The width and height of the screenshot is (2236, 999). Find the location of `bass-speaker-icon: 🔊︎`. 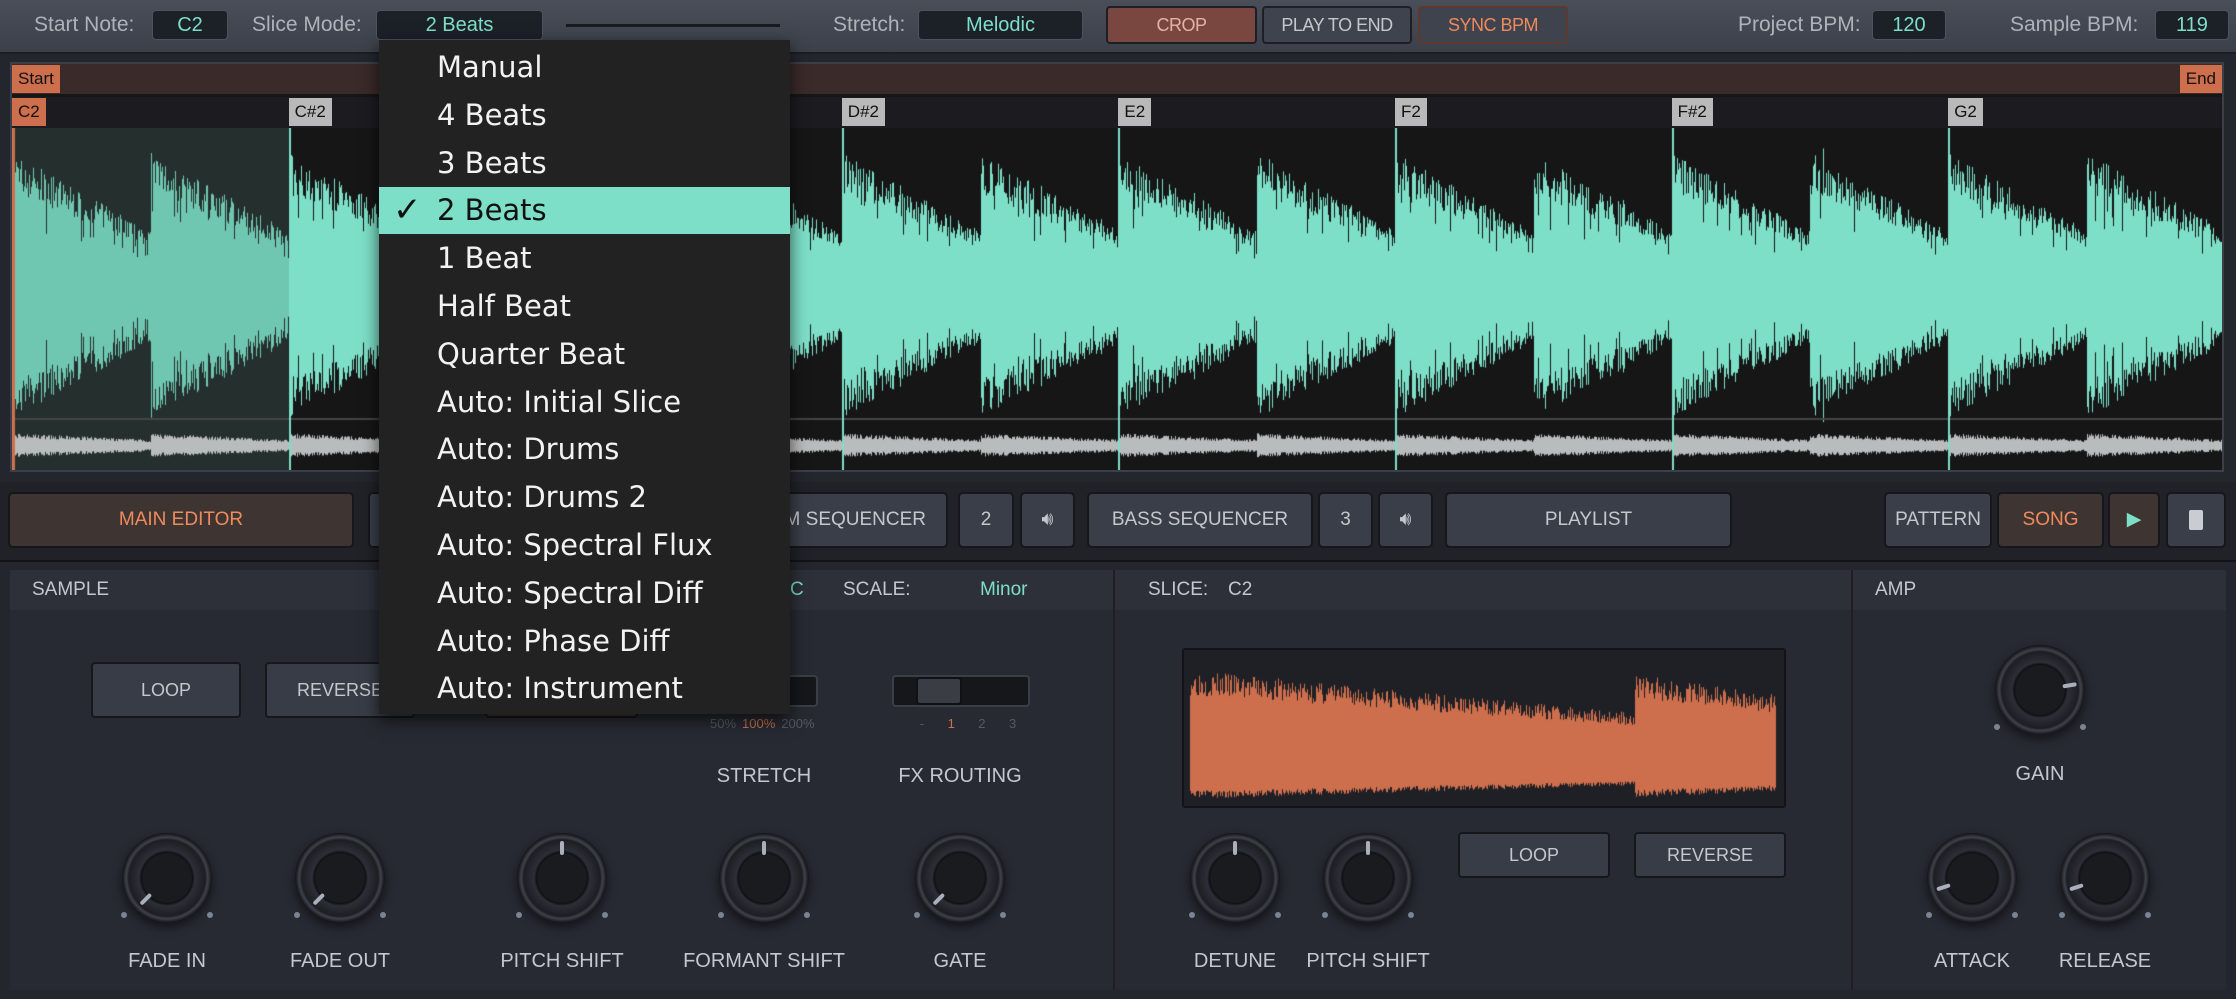

bass-speaker-icon: 🔊︎ is located at coordinates (1405, 520).